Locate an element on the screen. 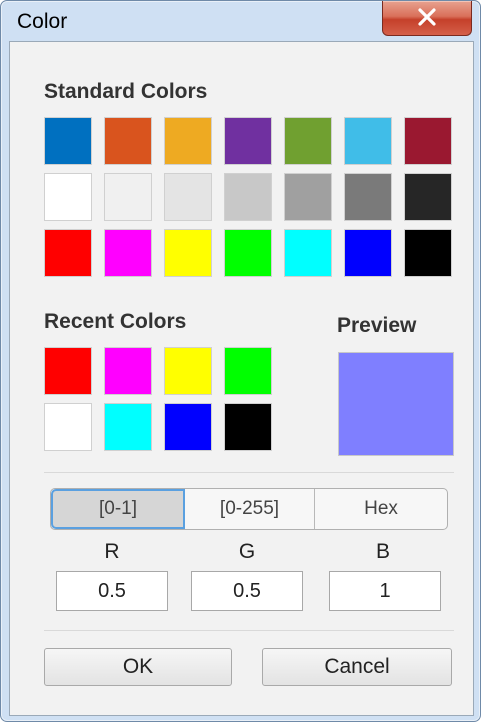 The height and width of the screenshot is (722, 481). value-mode-selector: [0-1] [0-255] Hex is located at coordinates (249, 509).